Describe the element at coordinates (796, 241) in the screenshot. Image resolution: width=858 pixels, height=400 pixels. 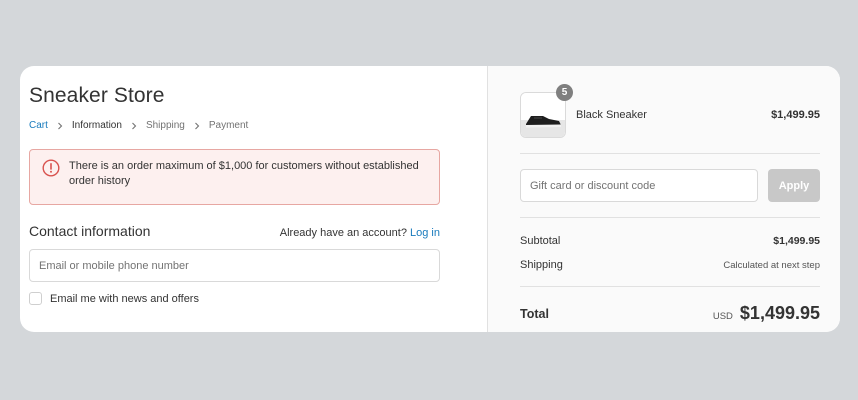
I see `subtotal-value: $1,499.95` at that location.